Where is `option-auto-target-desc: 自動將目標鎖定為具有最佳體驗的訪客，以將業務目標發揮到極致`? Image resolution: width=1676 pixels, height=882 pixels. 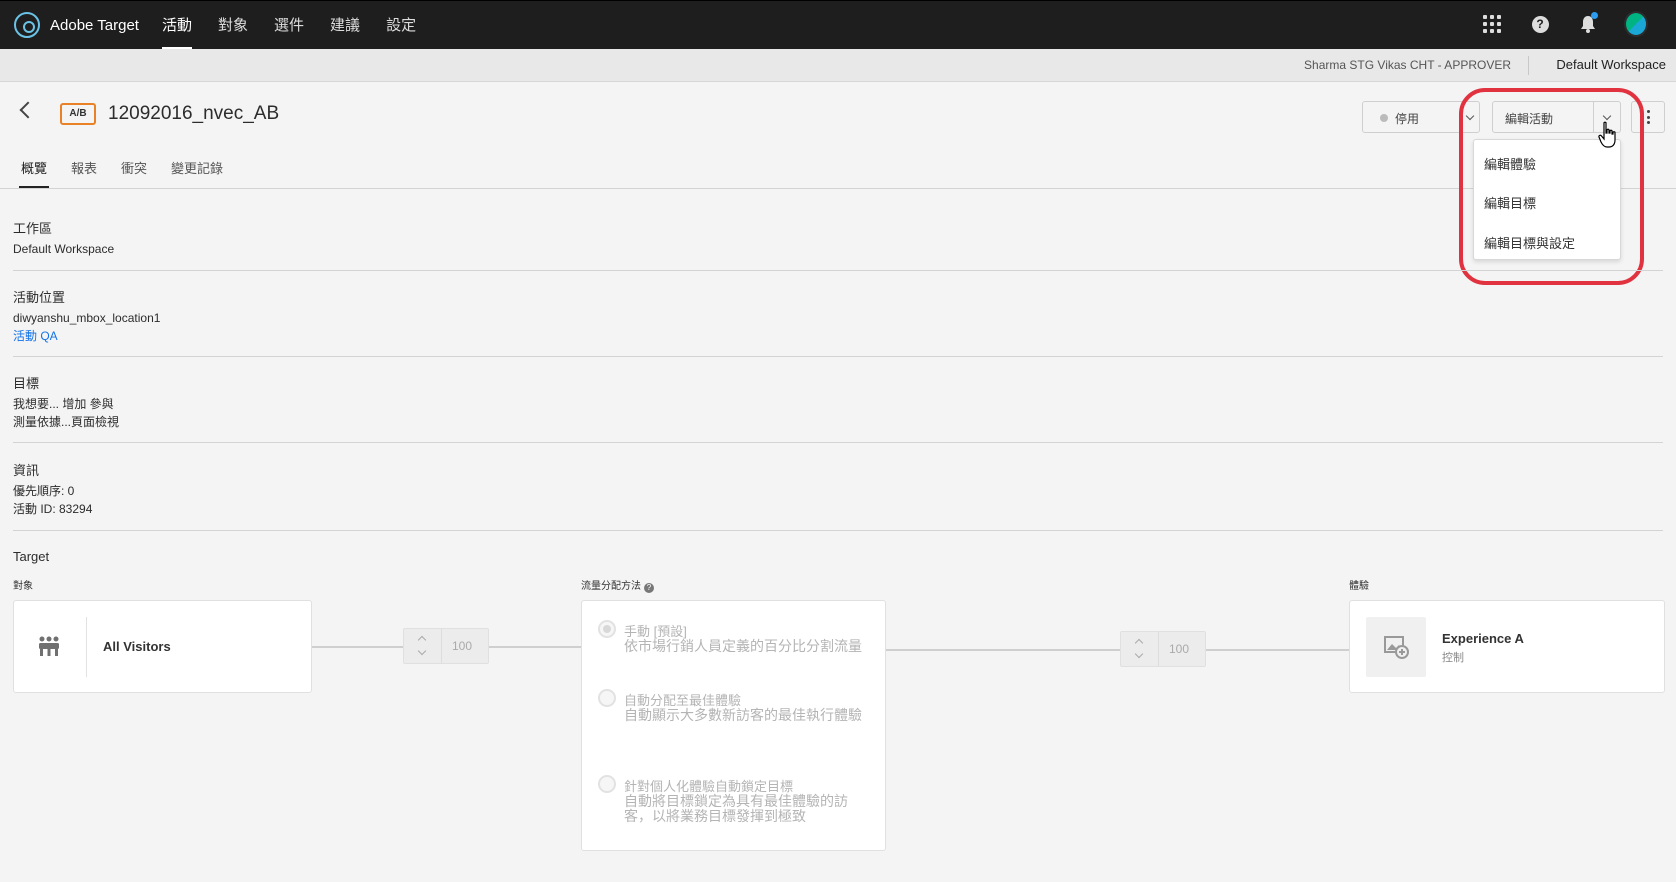
option-auto-target-desc: 自動將目標鎖定為具有最佳體驗的訪客，以將業務目標發揮到極致 is located at coordinates (736, 808).